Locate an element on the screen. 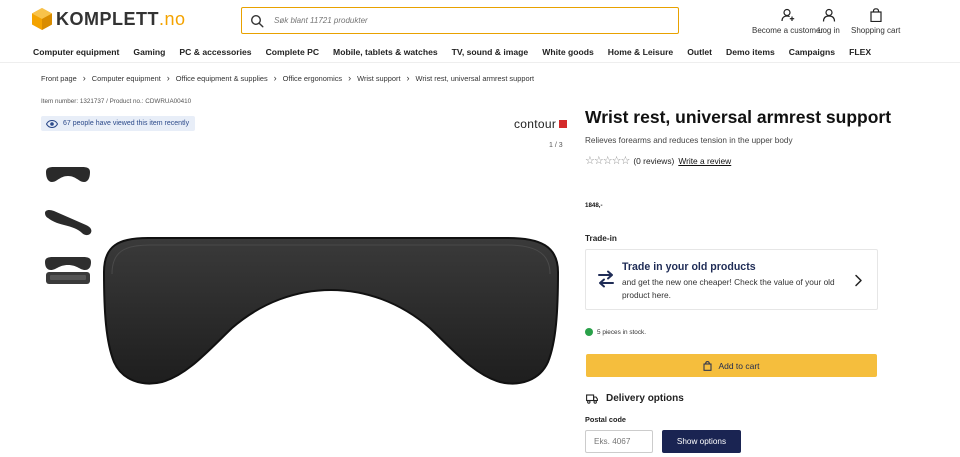 The width and height of the screenshot is (960, 457). become-customer-label: Become a customer is located at coordinates (788, 30).